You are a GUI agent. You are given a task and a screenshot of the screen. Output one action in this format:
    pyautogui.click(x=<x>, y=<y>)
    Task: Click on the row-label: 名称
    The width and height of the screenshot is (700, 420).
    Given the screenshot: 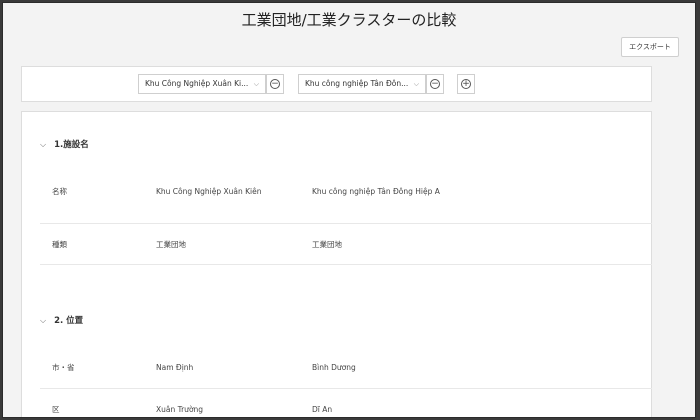 What is the action you would take?
    pyautogui.click(x=59, y=191)
    